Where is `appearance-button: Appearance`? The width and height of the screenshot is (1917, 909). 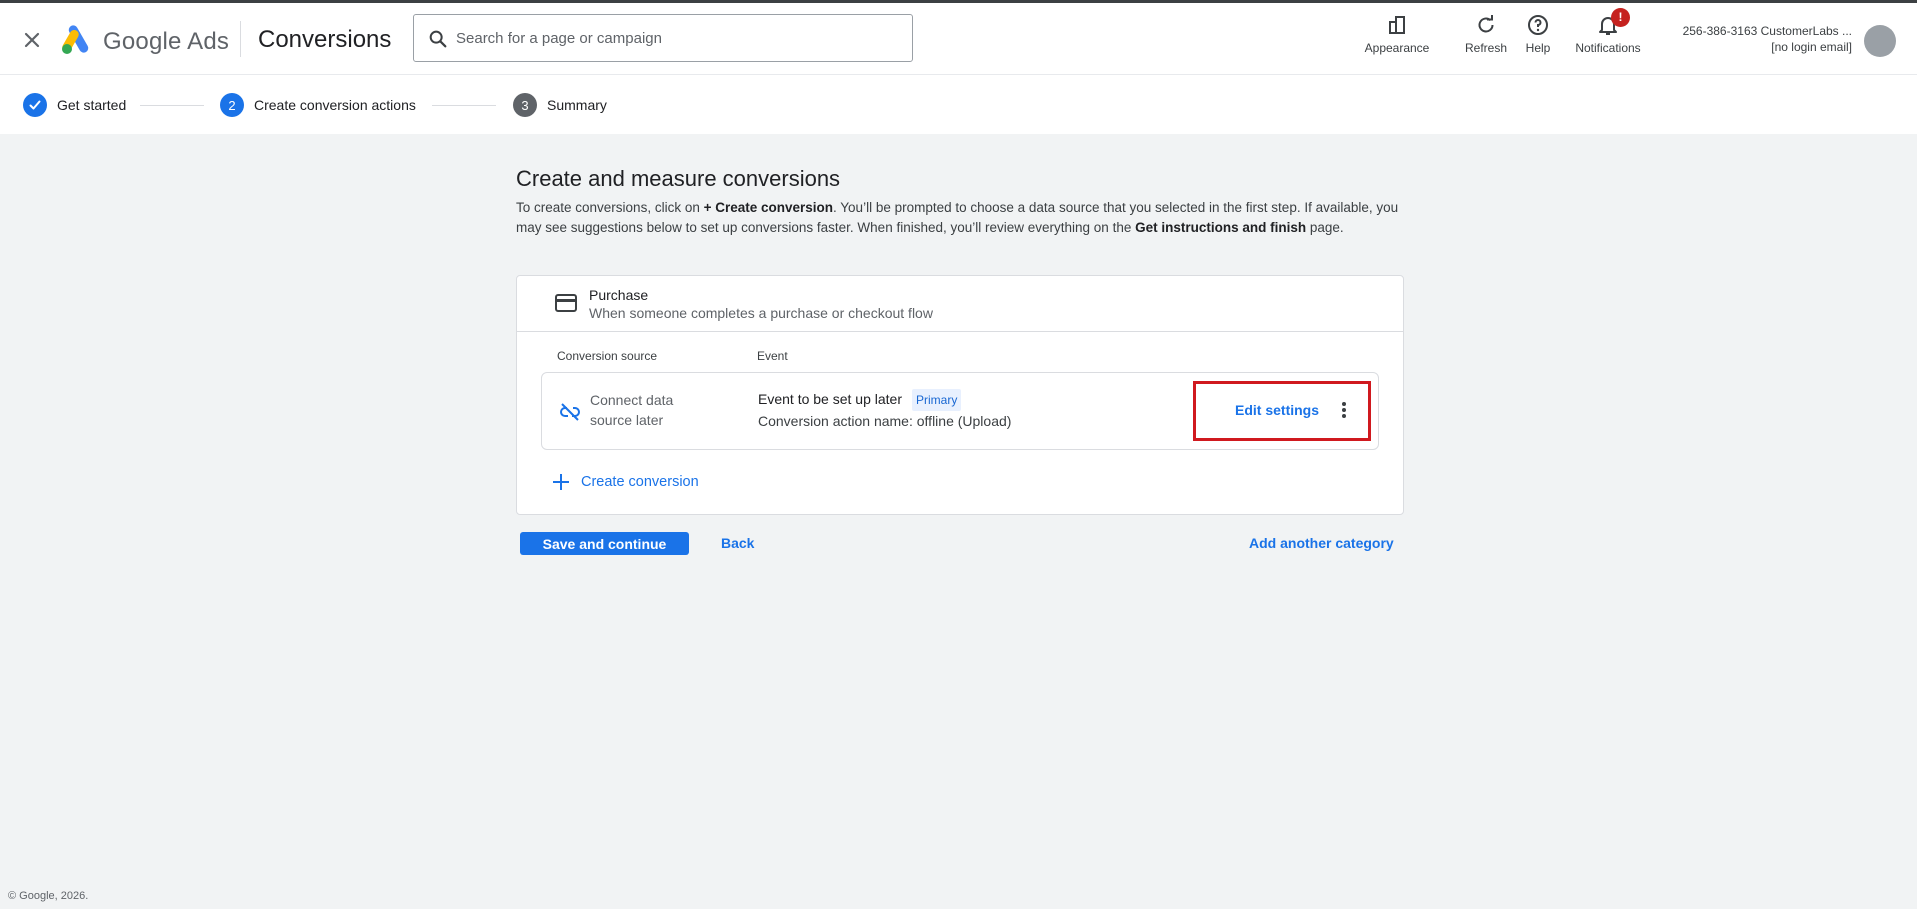
appearance-button: Appearance is located at coordinates (1397, 34).